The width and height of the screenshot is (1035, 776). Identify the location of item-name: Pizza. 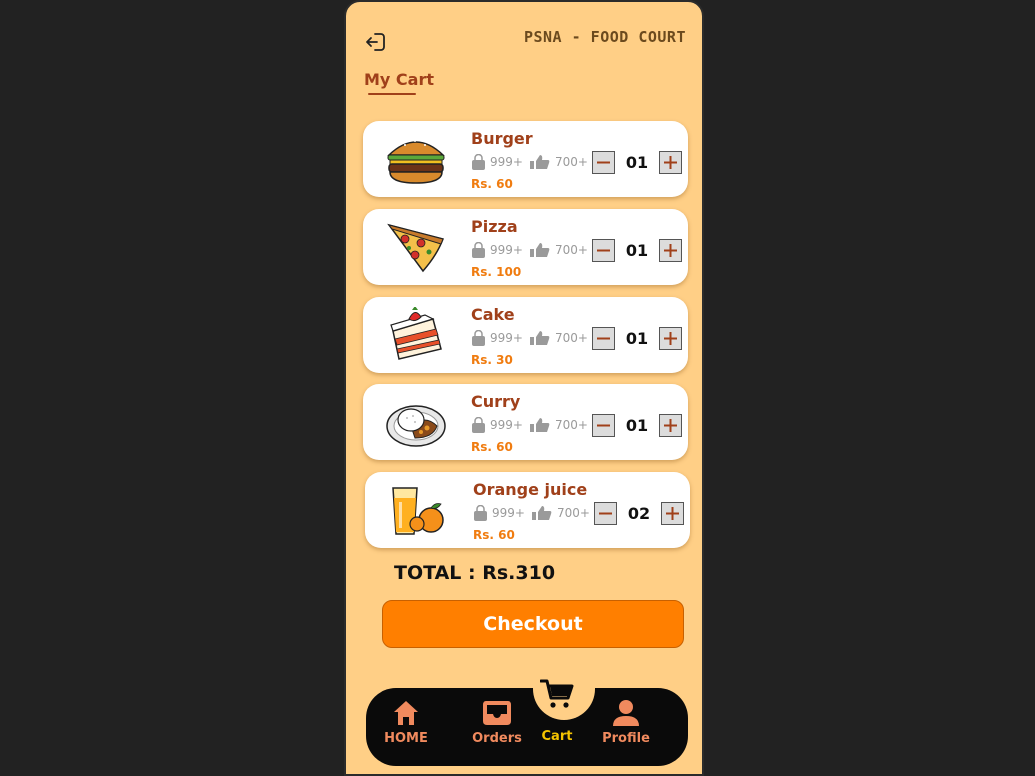
(494, 226).